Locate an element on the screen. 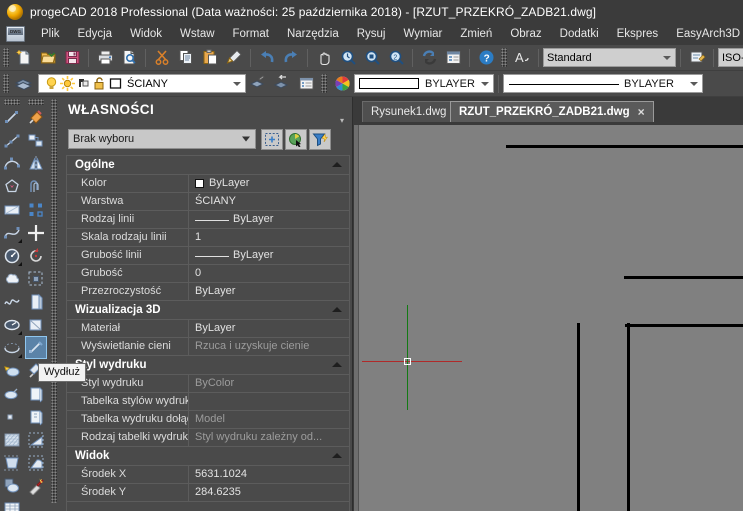 The image size is (743, 511). dimension-style-combo: ISO-25 is located at coordinates (730, 57).